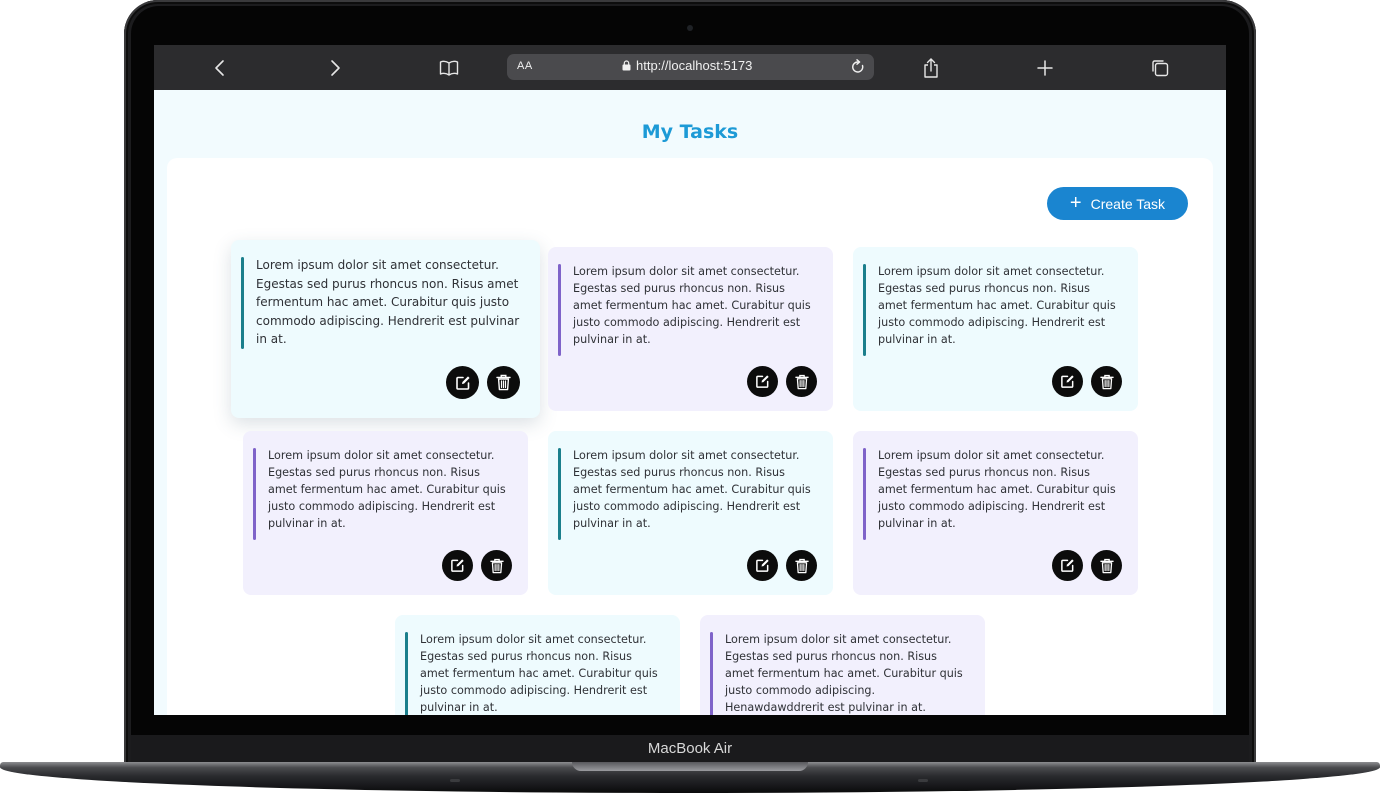 This screenshot has height=793, width=1380. I want to click on new-tab-icon, so click(1045, 68).